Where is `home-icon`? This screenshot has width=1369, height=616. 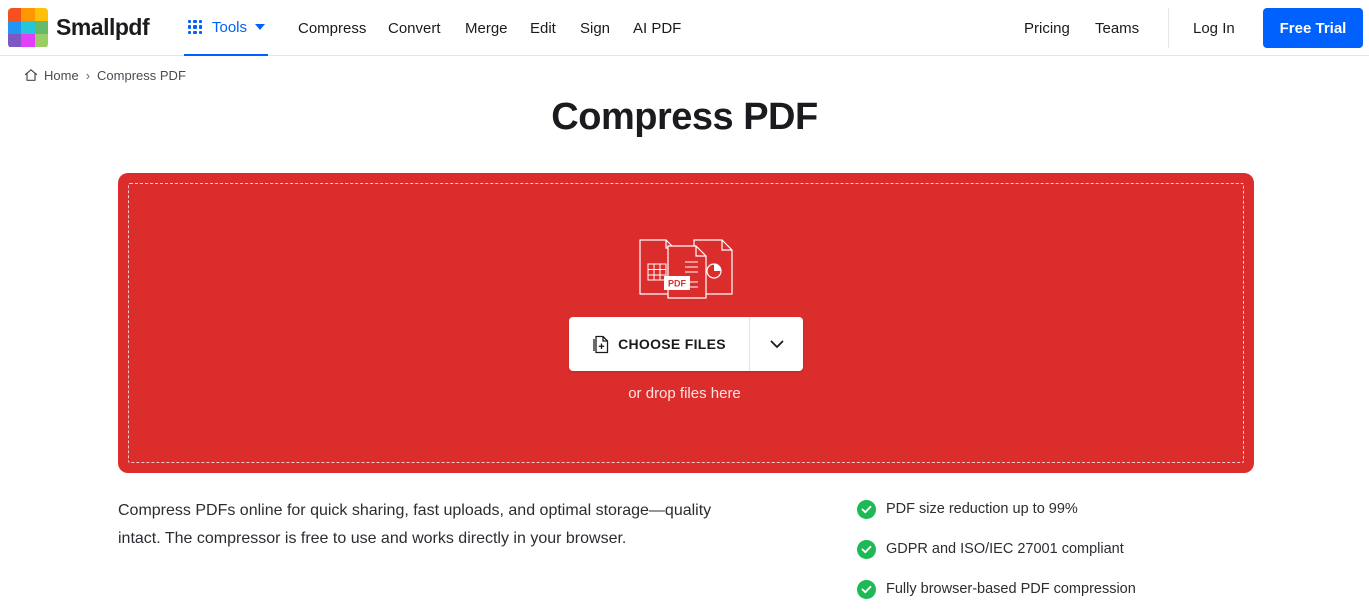 home-icon is located at coordinates (31, 75).